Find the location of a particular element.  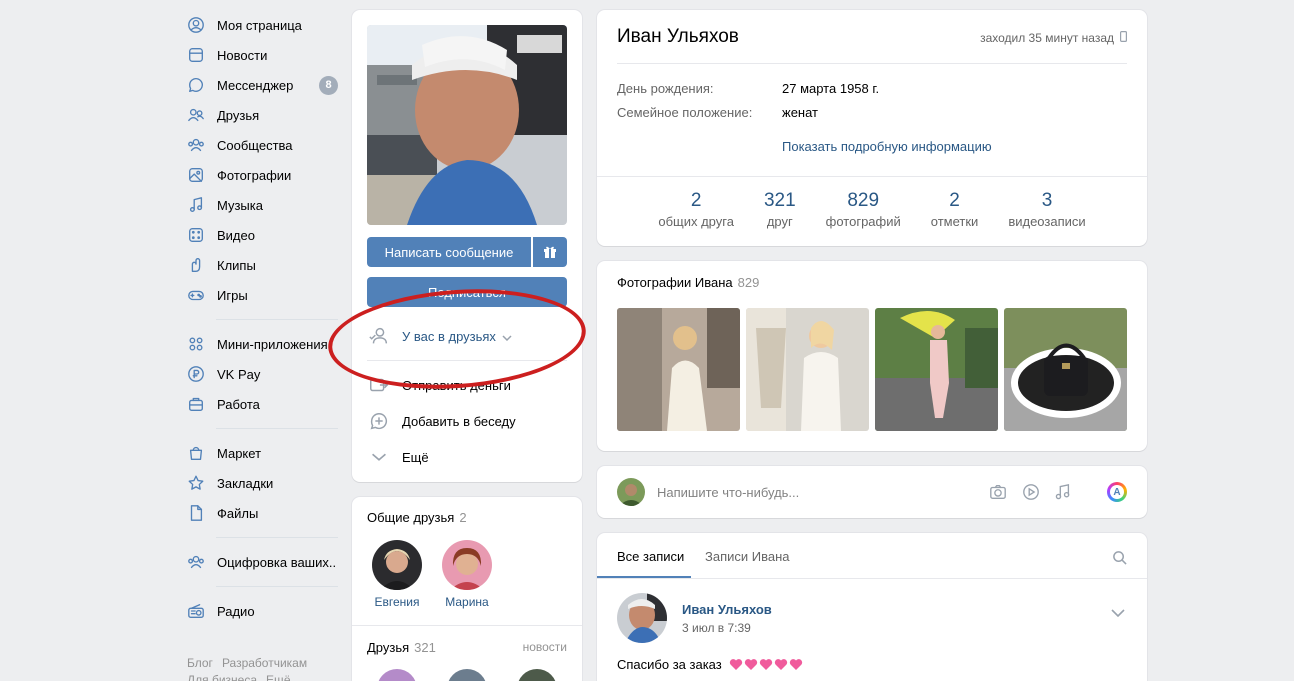

add-to-chat-label: Добавить в беседу is located at coordinates (459, 421).